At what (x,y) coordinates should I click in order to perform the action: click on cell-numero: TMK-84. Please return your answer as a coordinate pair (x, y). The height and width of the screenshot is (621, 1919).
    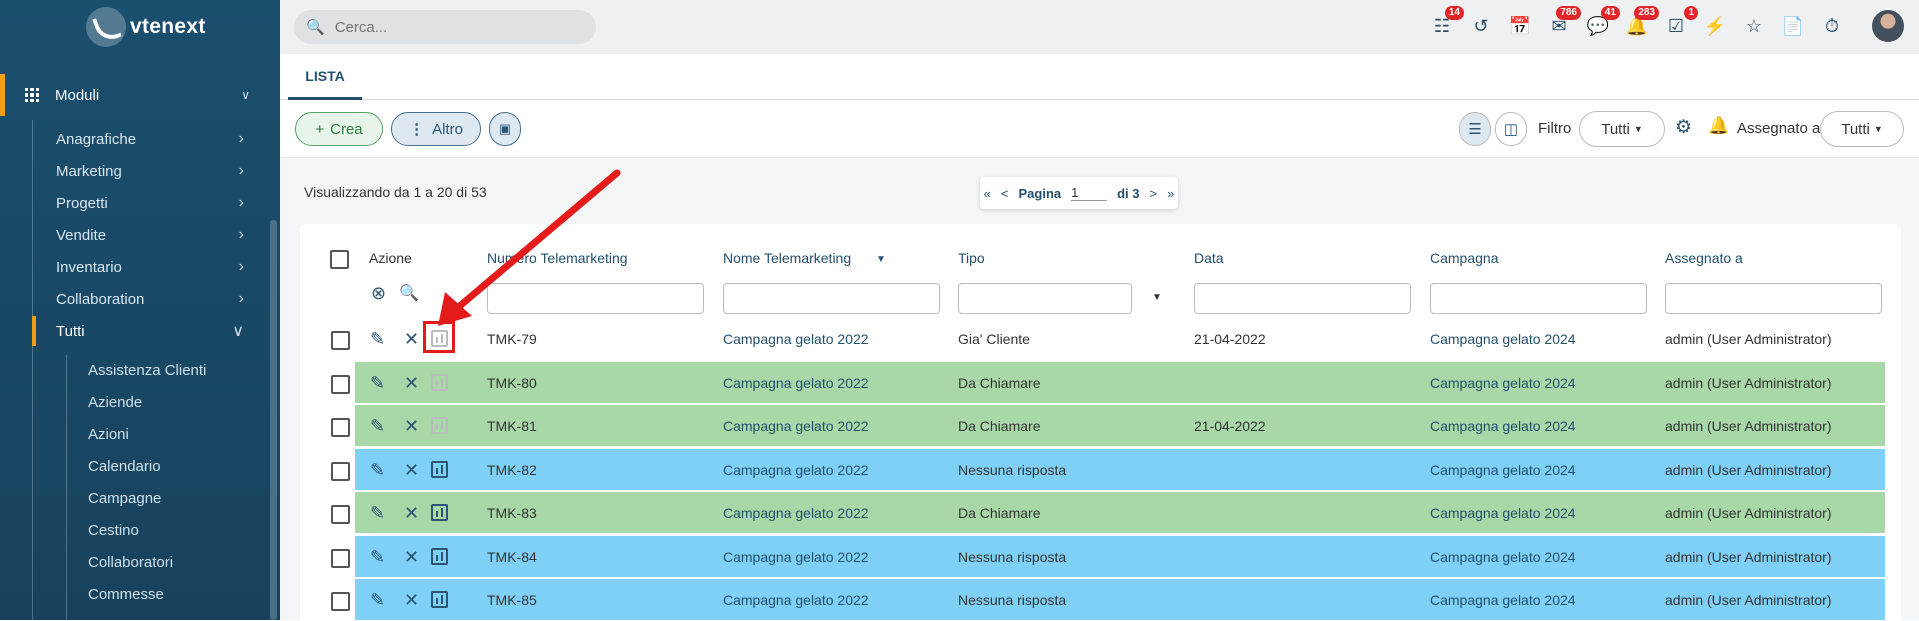
    Looking at the image, I should click on (512, 557).